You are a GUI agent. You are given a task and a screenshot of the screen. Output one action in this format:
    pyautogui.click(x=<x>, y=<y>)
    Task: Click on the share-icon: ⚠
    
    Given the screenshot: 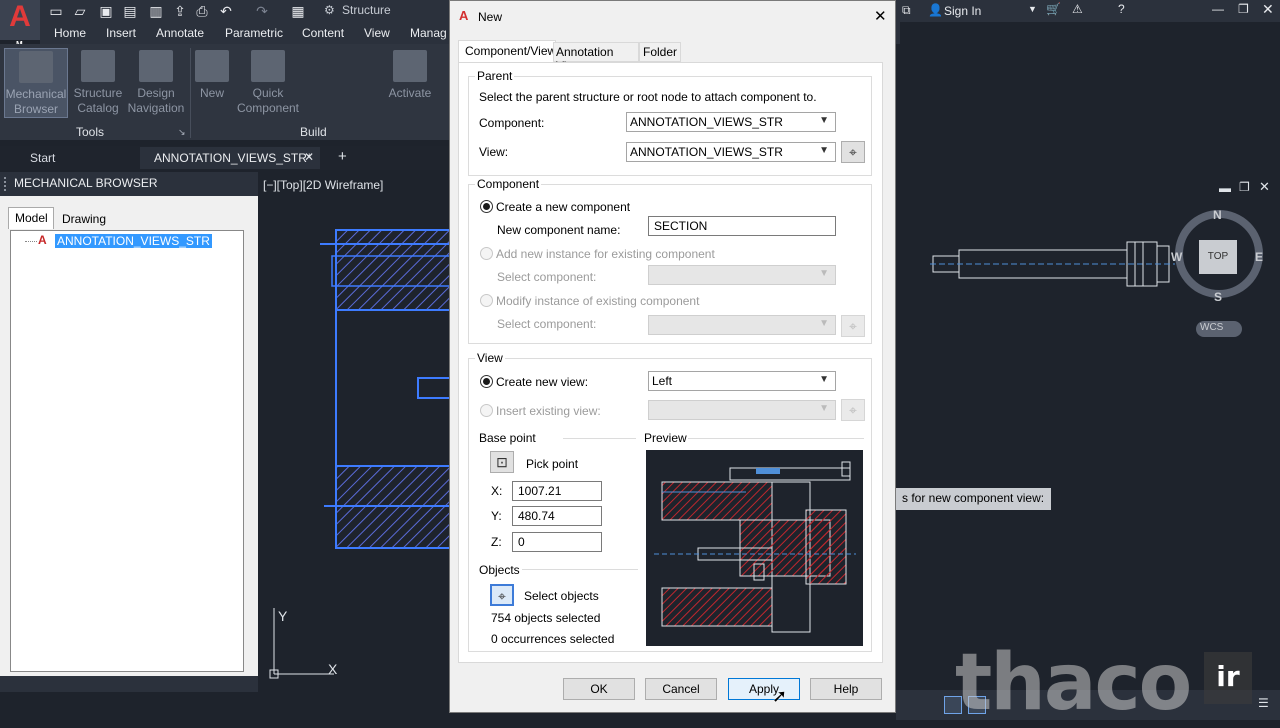 What is the action you would take?
    pyautogui.click(x=1077, y=9)
    